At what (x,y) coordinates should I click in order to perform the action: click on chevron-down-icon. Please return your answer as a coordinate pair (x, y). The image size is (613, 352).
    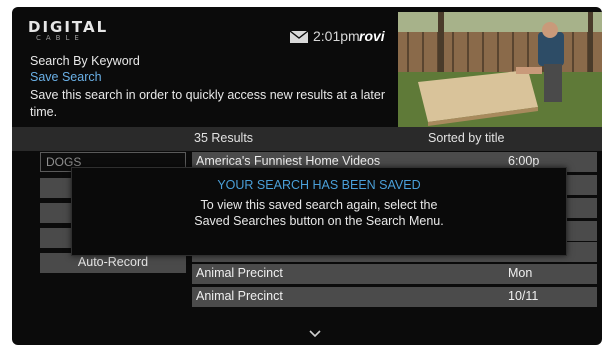
    Looking at the image, I should click on (315, 334).